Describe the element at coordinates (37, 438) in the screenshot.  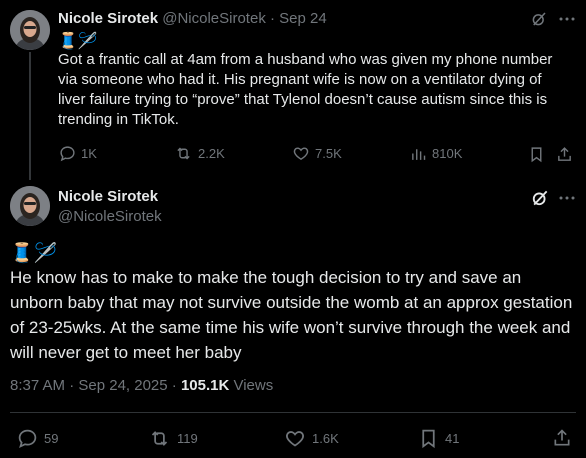
I see `reply-button: 59` at that location.